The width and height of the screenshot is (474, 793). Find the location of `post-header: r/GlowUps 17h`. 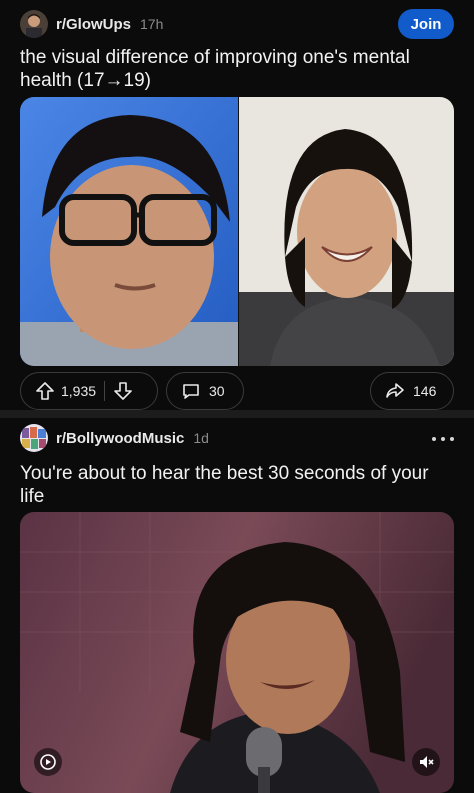

post-header: r/GlowUps 17h is located at coordinates (91, 24).